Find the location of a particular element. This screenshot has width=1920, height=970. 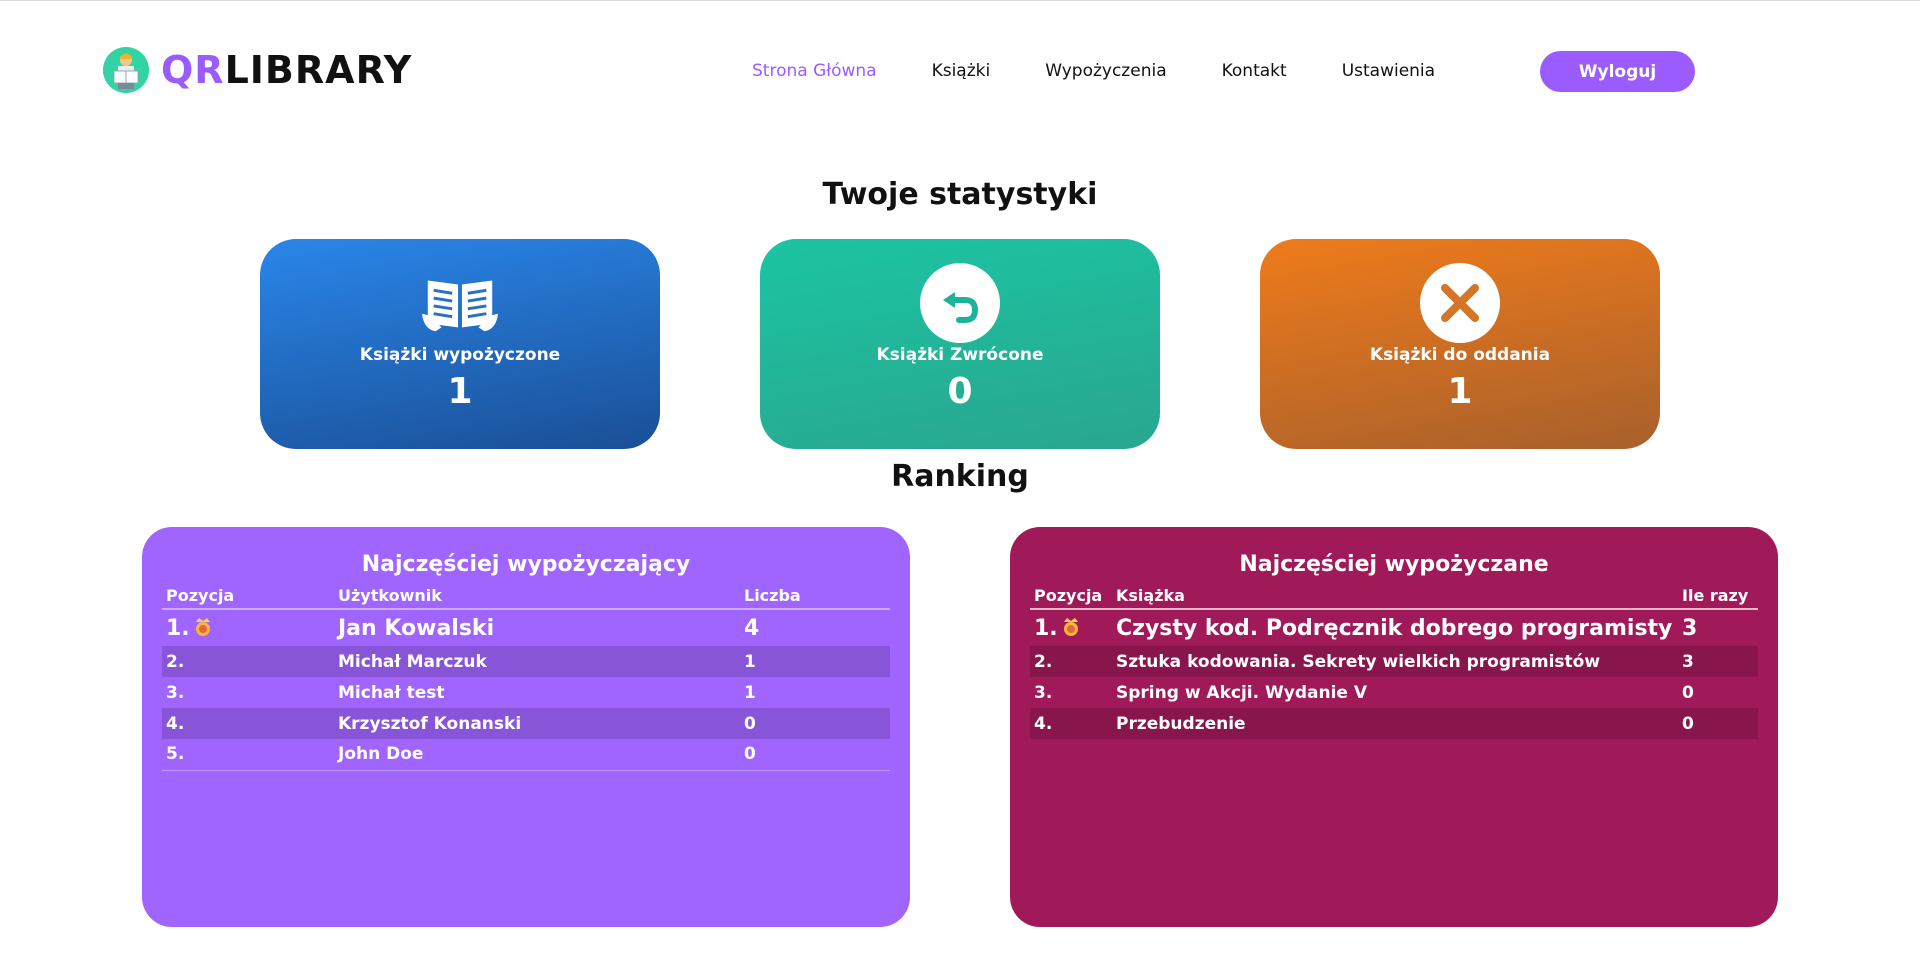

table-row: 3. Spring w Akcji. Wydanie V 0 is located at coordinates (1394, 692).